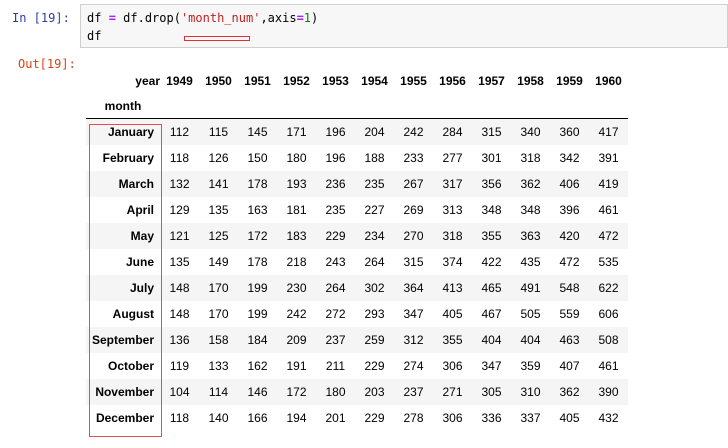 The width and height of the screenshot is (728, 448). Describe the element at coordinates (357, 262) in the screenshot. I see `table-row: June 135 149 178 218 243 264 315 374 422 435 472 535` at that location.